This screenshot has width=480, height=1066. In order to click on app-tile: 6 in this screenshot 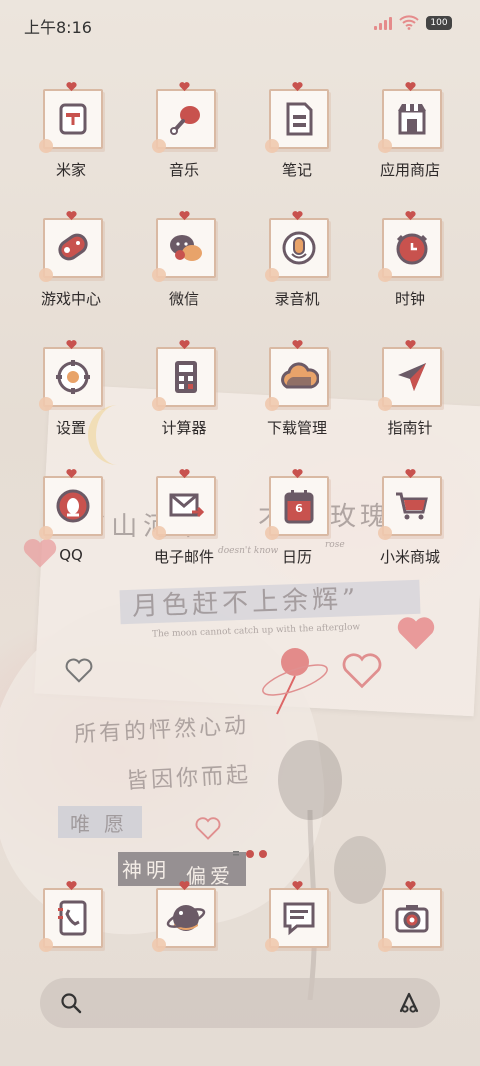, I will do `click(297, 508)`.